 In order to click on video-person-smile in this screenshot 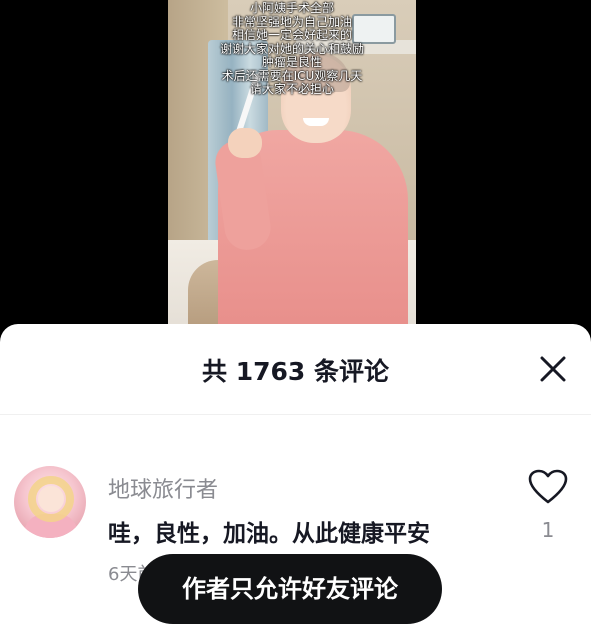, I will do `click(316, 122)`.